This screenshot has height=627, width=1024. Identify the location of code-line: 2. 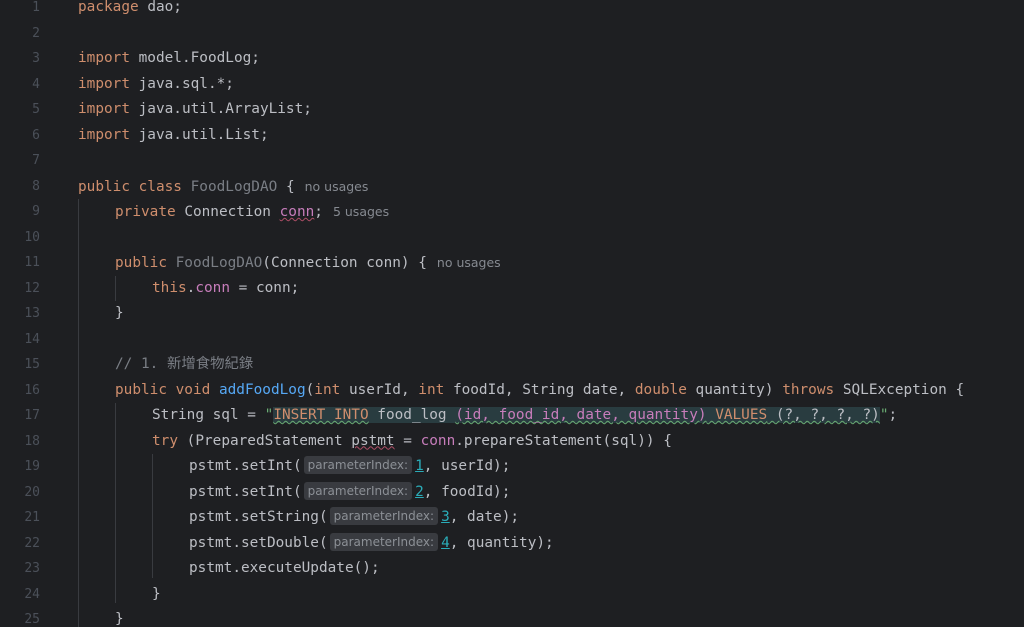
(512, 34).